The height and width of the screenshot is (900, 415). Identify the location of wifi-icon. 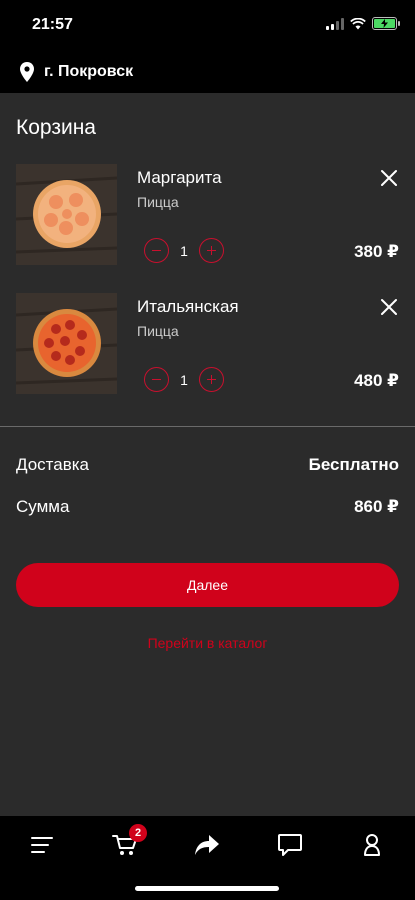
(358, 23).